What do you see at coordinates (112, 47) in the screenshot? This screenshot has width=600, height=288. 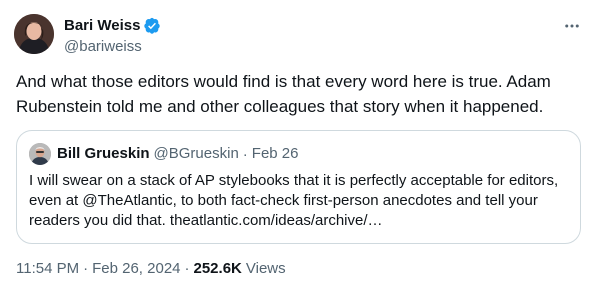 I see `author-handle: @bariweiss` at bounding box center [112, 47].